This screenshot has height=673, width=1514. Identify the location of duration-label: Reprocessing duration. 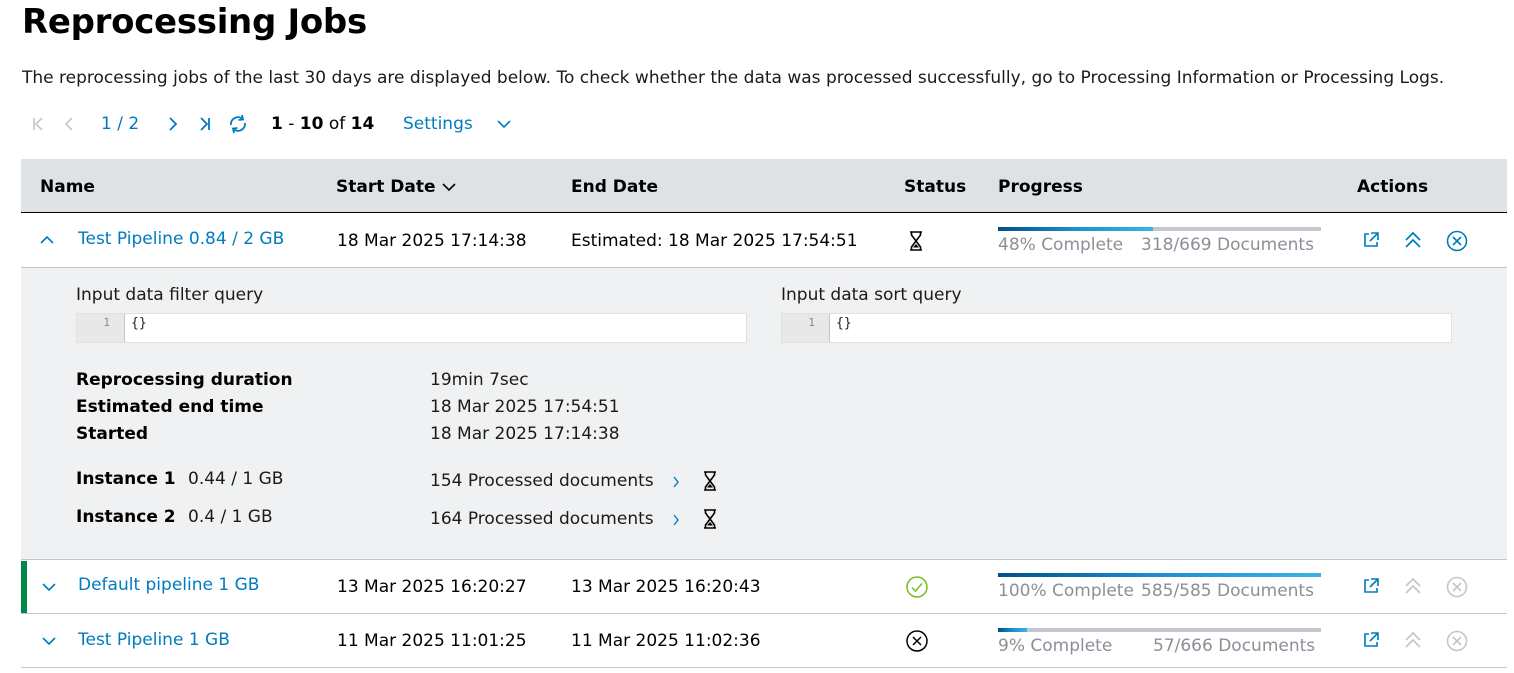
(184, 380).